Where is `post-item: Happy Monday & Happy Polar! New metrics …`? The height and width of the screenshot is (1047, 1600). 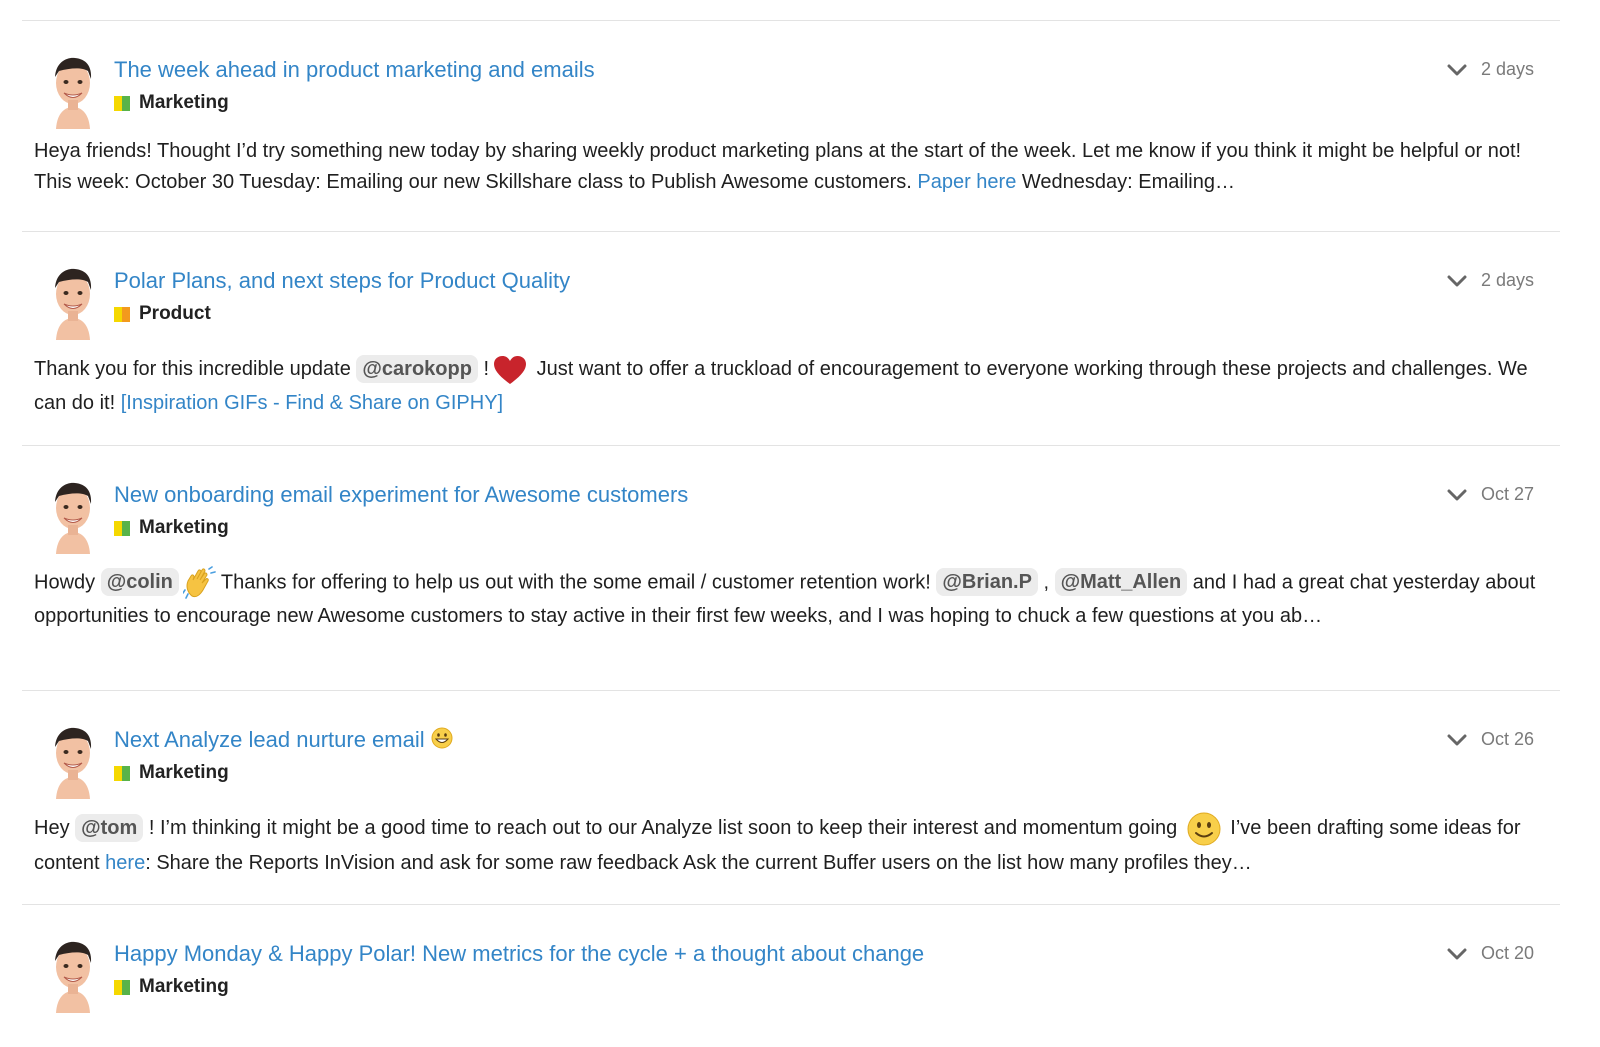 post-item: Happy Monday & Happy Polar! New metrics … is located at coordinates (791, 975).